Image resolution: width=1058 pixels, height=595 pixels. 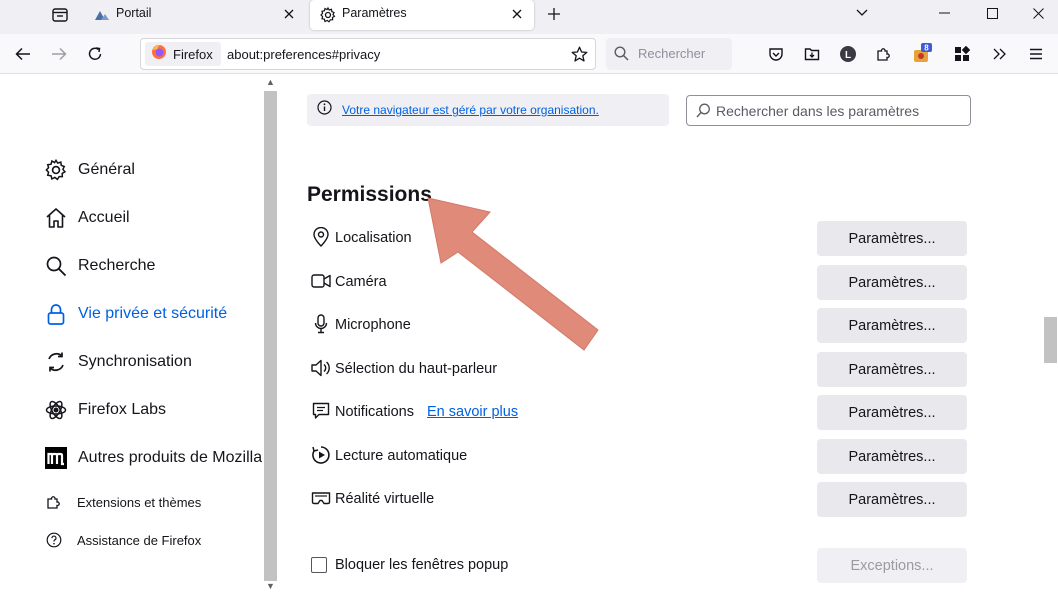 I want to click on sidebar-item-mozilla: Autres produits de Mozilla, so click(x=153, y=458).